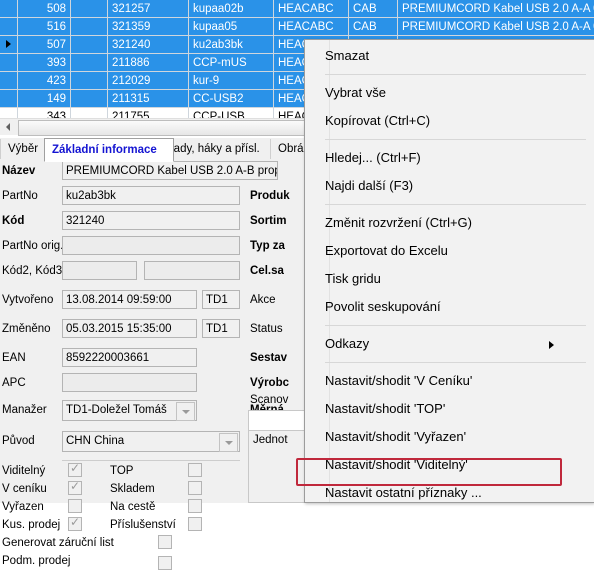  Describe the element at coordinates (231, 63) in the screenshot. I see `cell-partno: CCP-mUS` at that location.